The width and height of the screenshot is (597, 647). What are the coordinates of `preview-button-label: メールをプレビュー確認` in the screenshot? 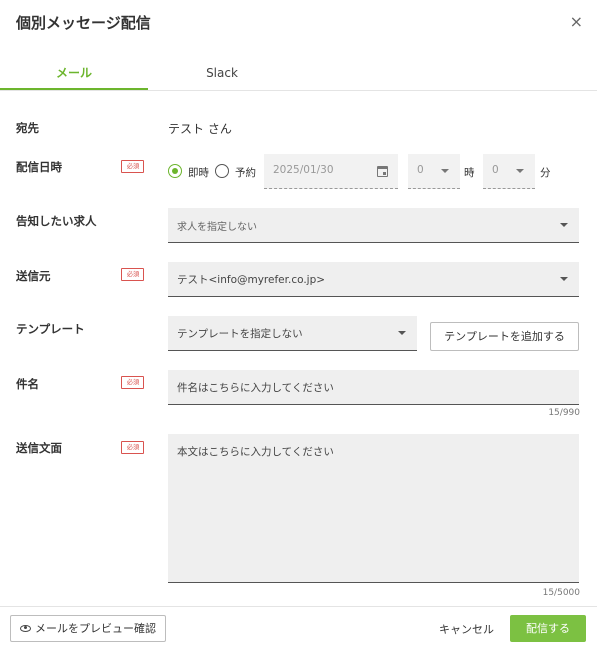 It's located at (95, 628).